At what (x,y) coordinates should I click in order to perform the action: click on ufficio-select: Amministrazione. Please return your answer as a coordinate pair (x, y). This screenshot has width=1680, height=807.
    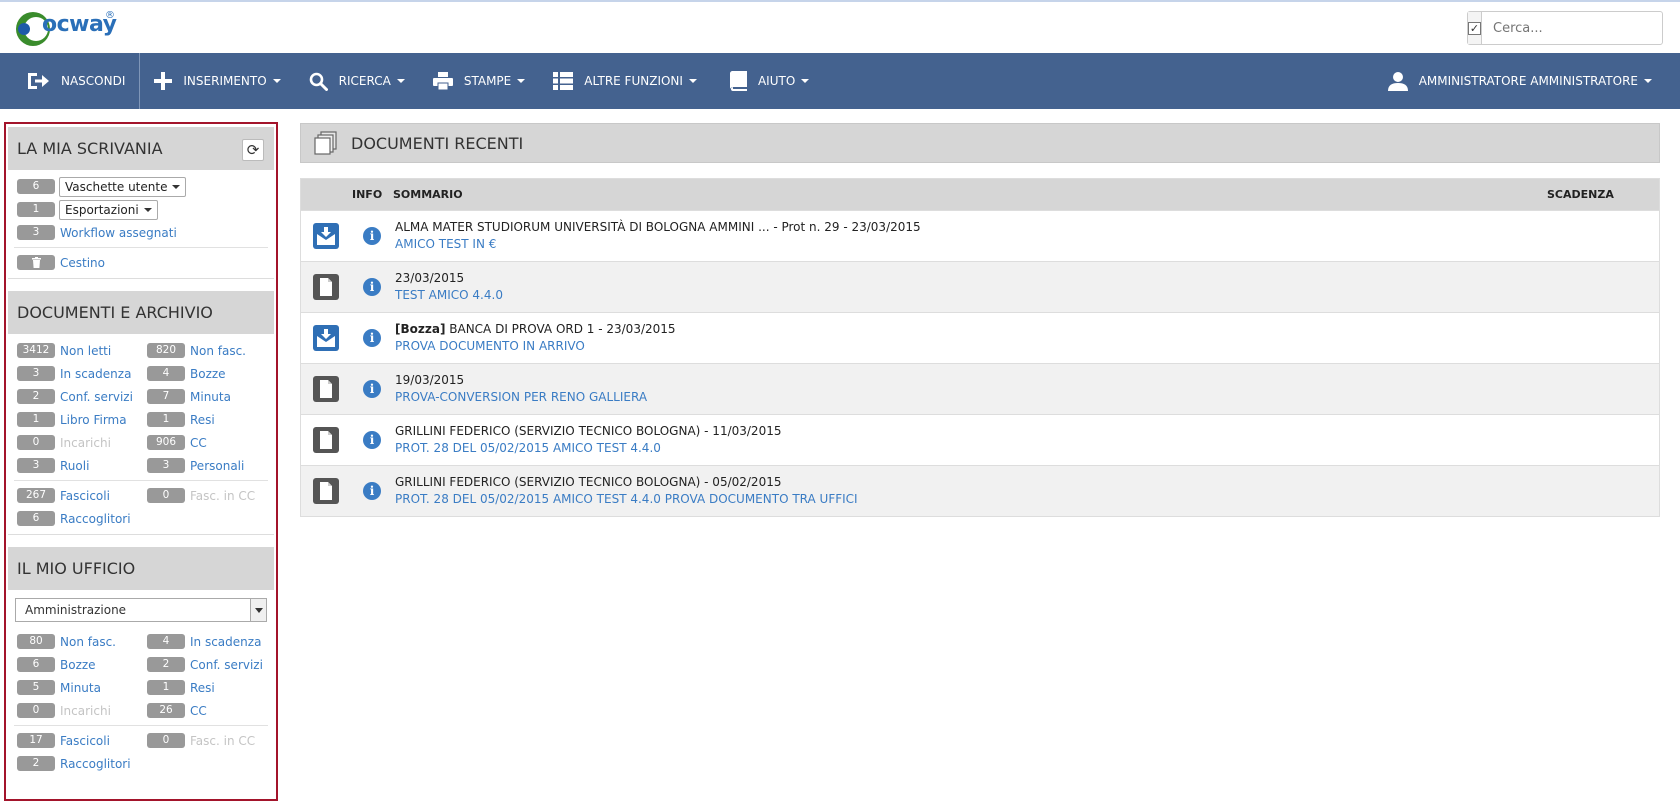
    Looking at the image, I should click on (141, 610).